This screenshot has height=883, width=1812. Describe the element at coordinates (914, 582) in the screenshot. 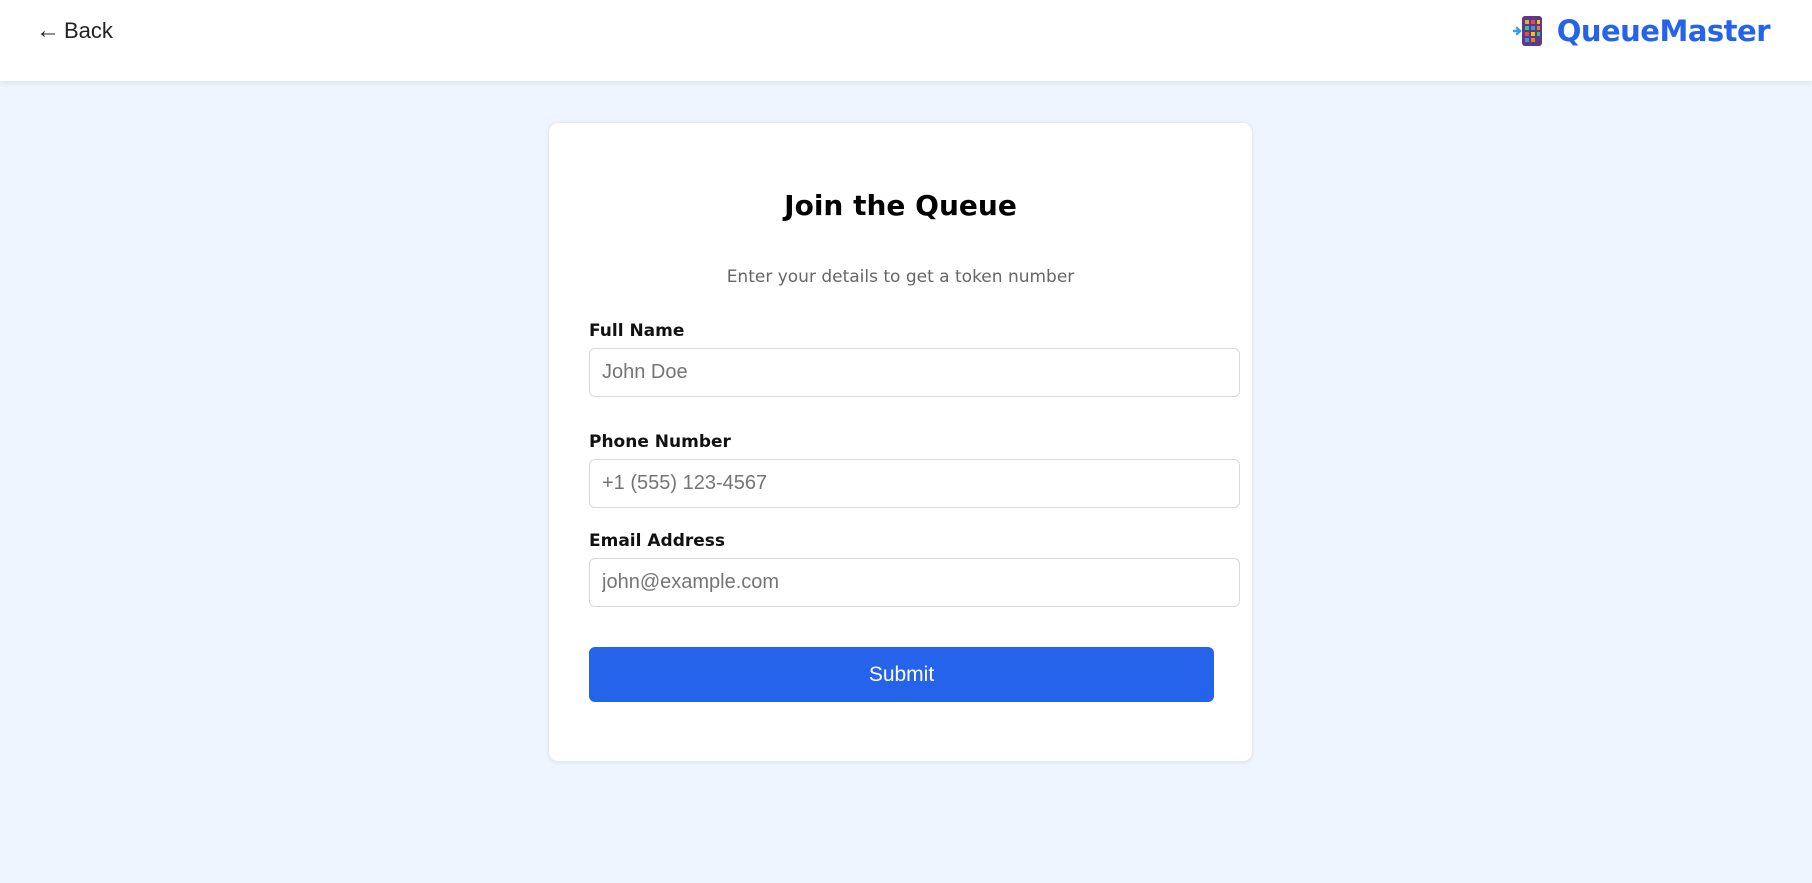

I see `email-address-input` at that location.